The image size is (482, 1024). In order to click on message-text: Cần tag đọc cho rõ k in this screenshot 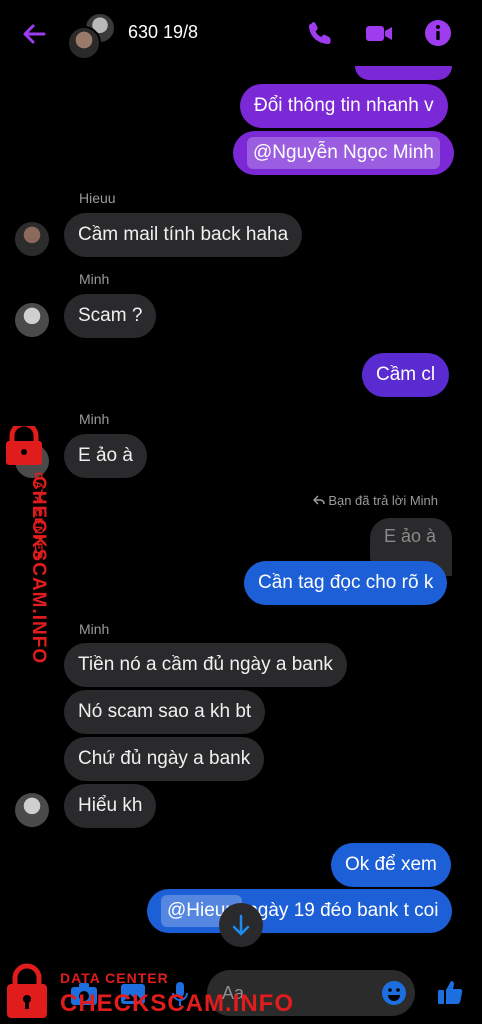, I will do `click(346, 582)`.